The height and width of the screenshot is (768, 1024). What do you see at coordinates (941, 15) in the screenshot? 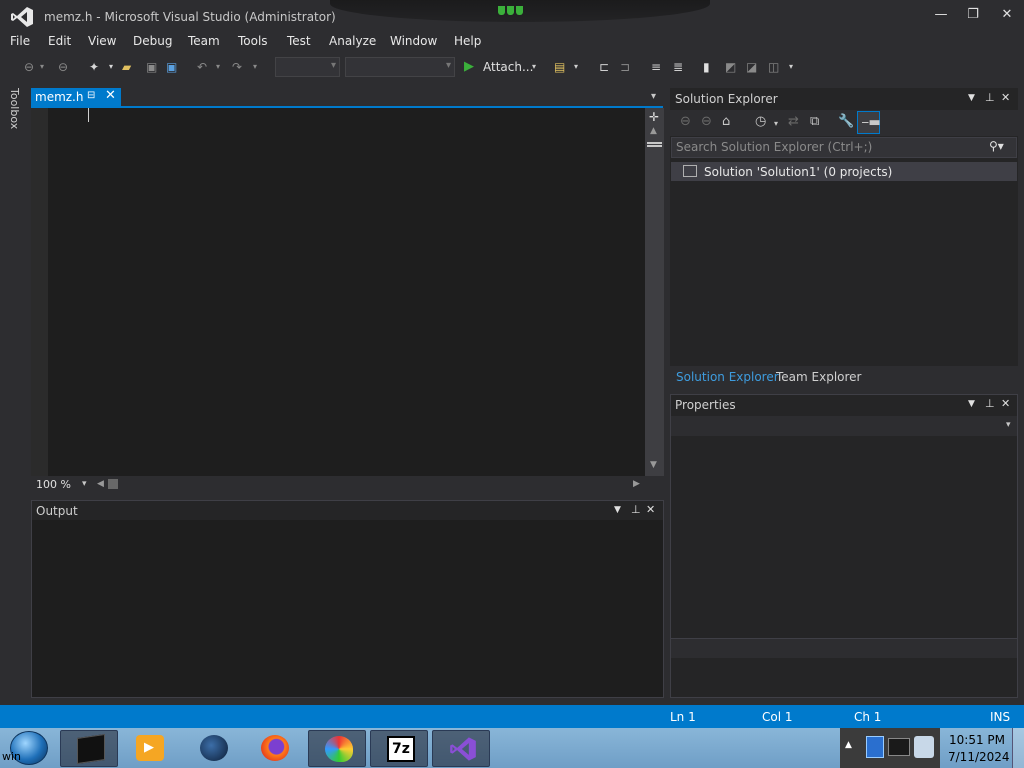
I see `minimize-button: —` at bounding box center [941, 15].